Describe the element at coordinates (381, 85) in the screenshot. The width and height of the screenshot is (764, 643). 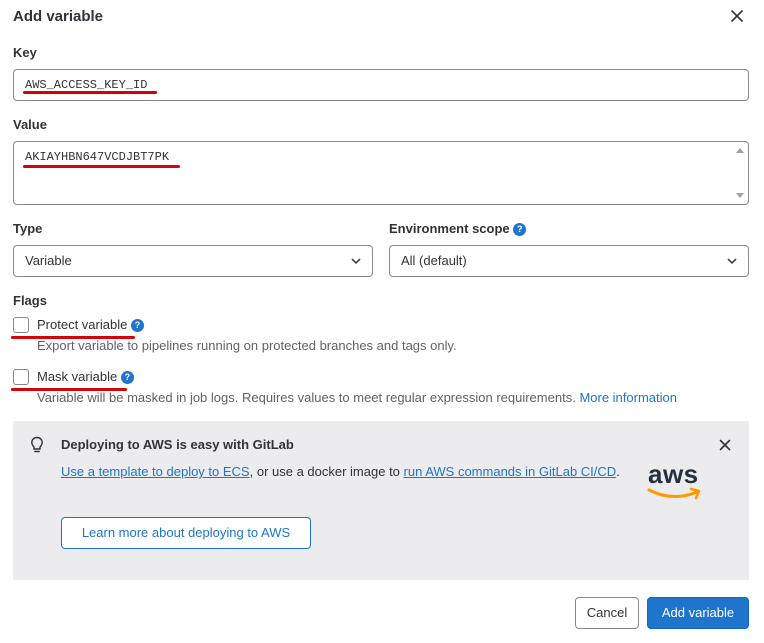
I see `key-input: AWS_ACCESS_KEY_ID` at that location.